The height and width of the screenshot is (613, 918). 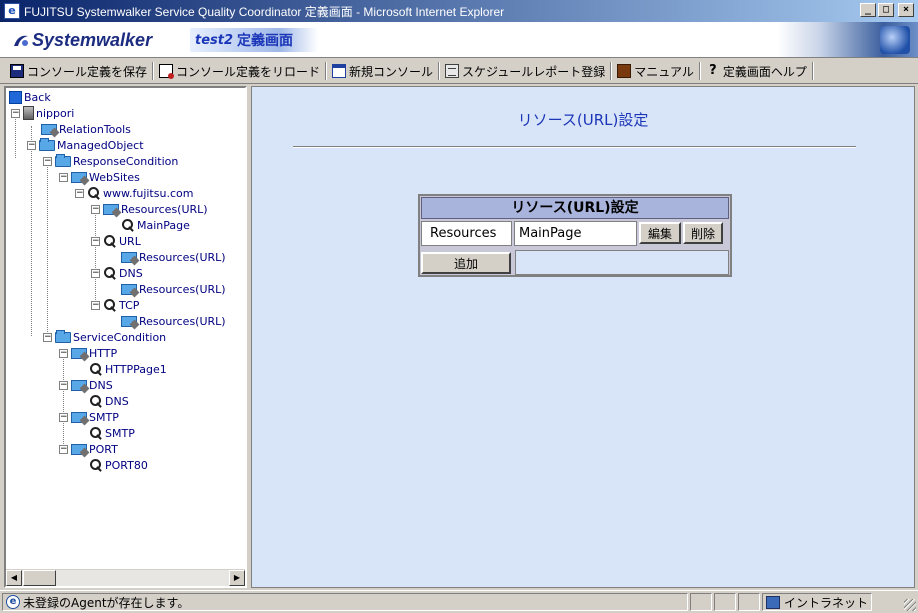 I want to click on tree-node-http: − HTTP, so click(x=88, y=353).